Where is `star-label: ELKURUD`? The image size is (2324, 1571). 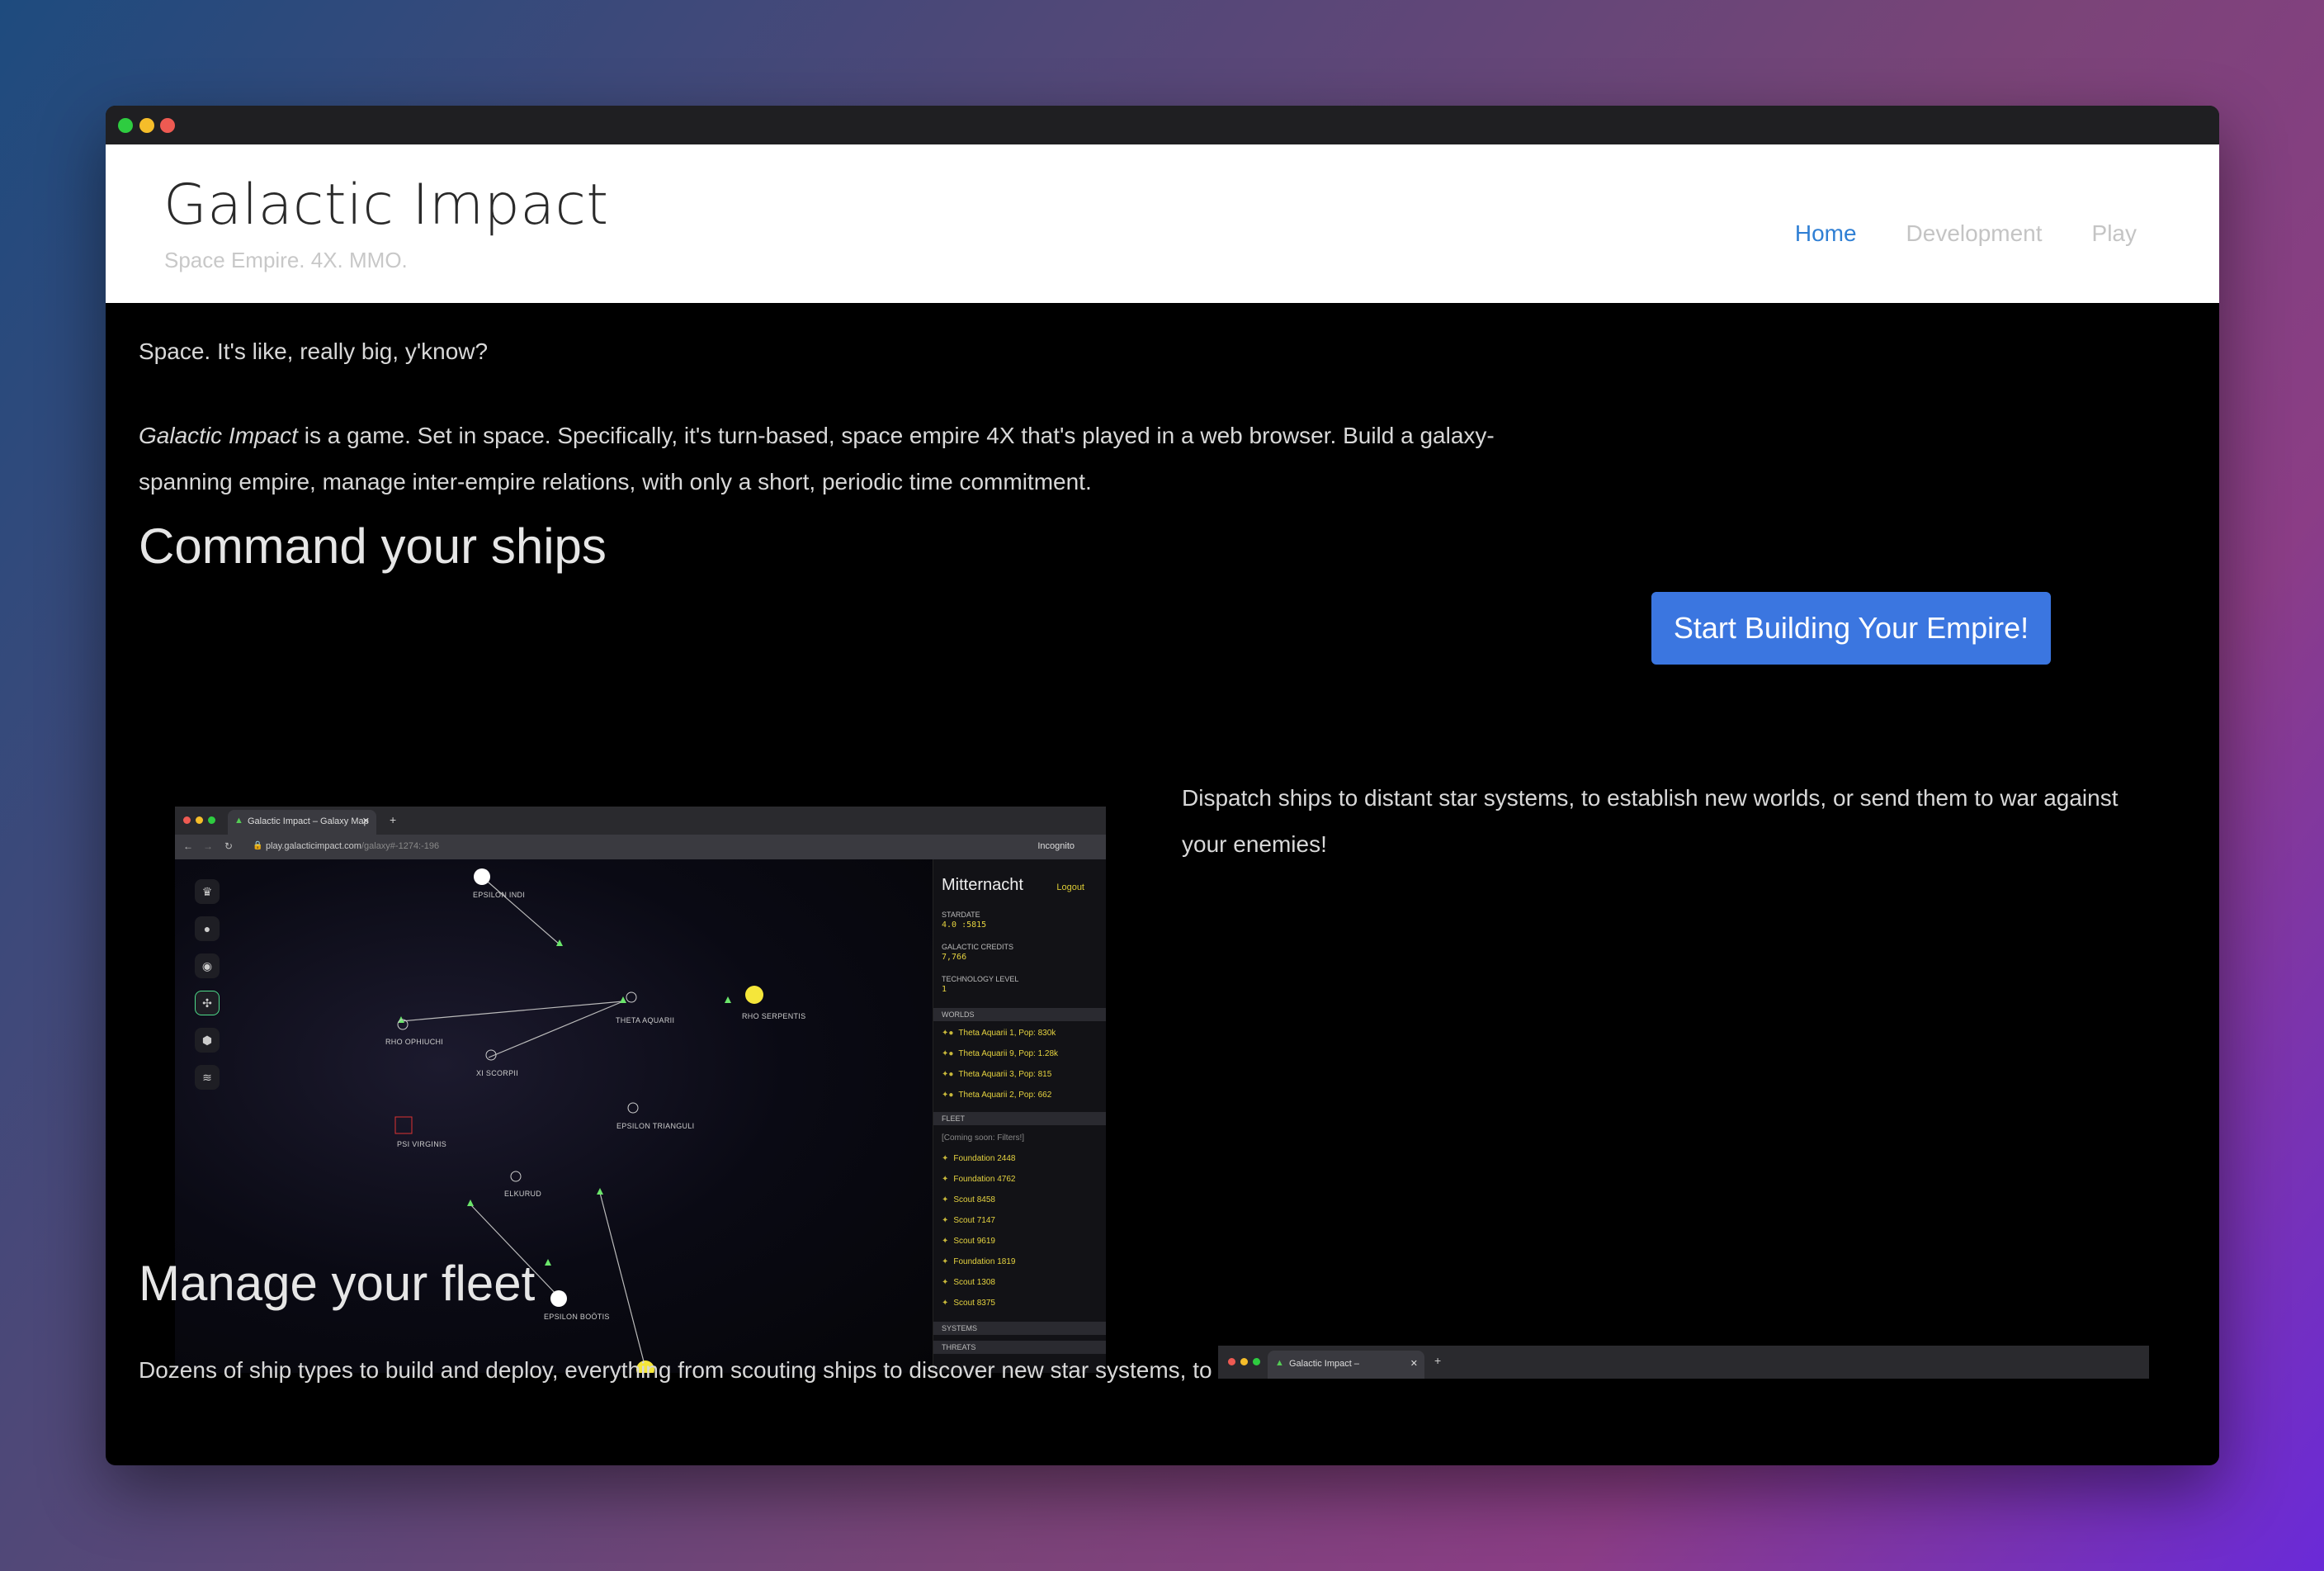
star-label: ELKURUD is located at coordinates (523, 1194).